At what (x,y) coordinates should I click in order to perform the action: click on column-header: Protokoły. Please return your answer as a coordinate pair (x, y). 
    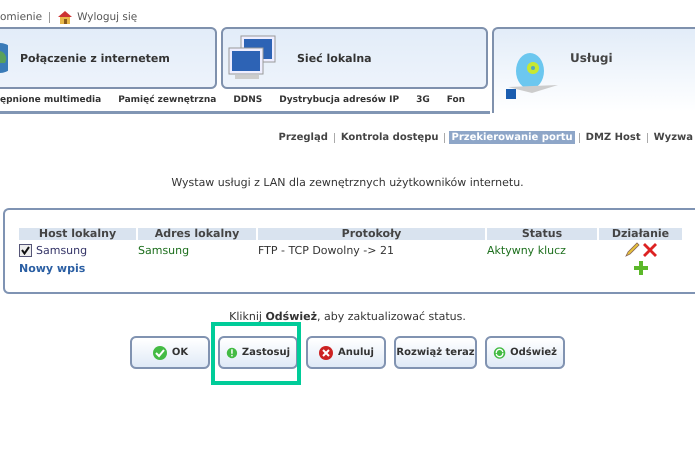
    Looking at the image, I should click on (371, 234).